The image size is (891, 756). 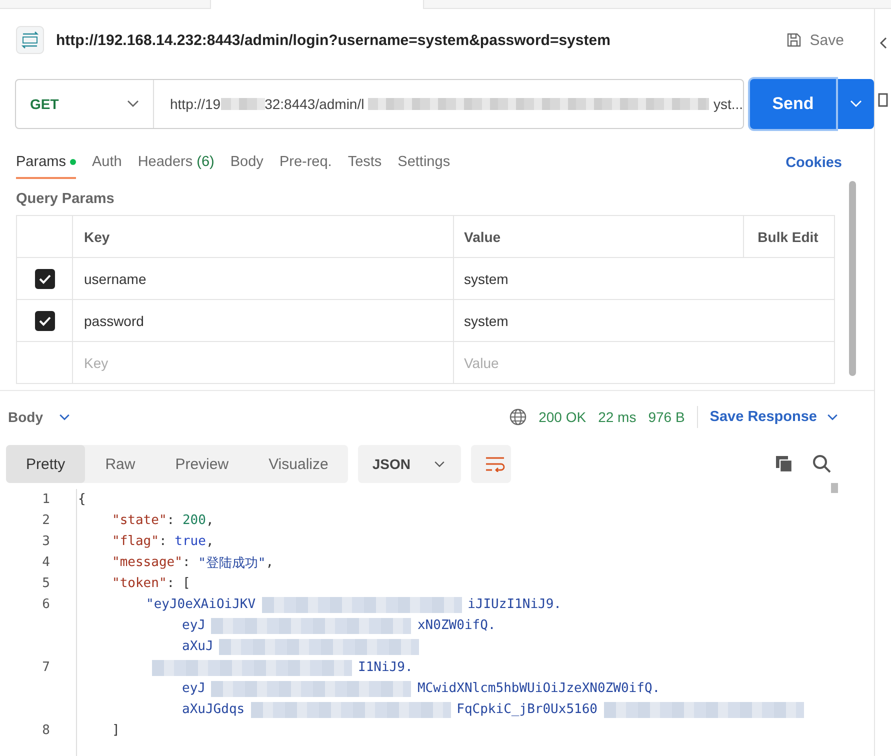 What do you see at coordinates (66, 199) in the screenshot?
I see `section-title: Query Params` at bounding box center [66, 199].